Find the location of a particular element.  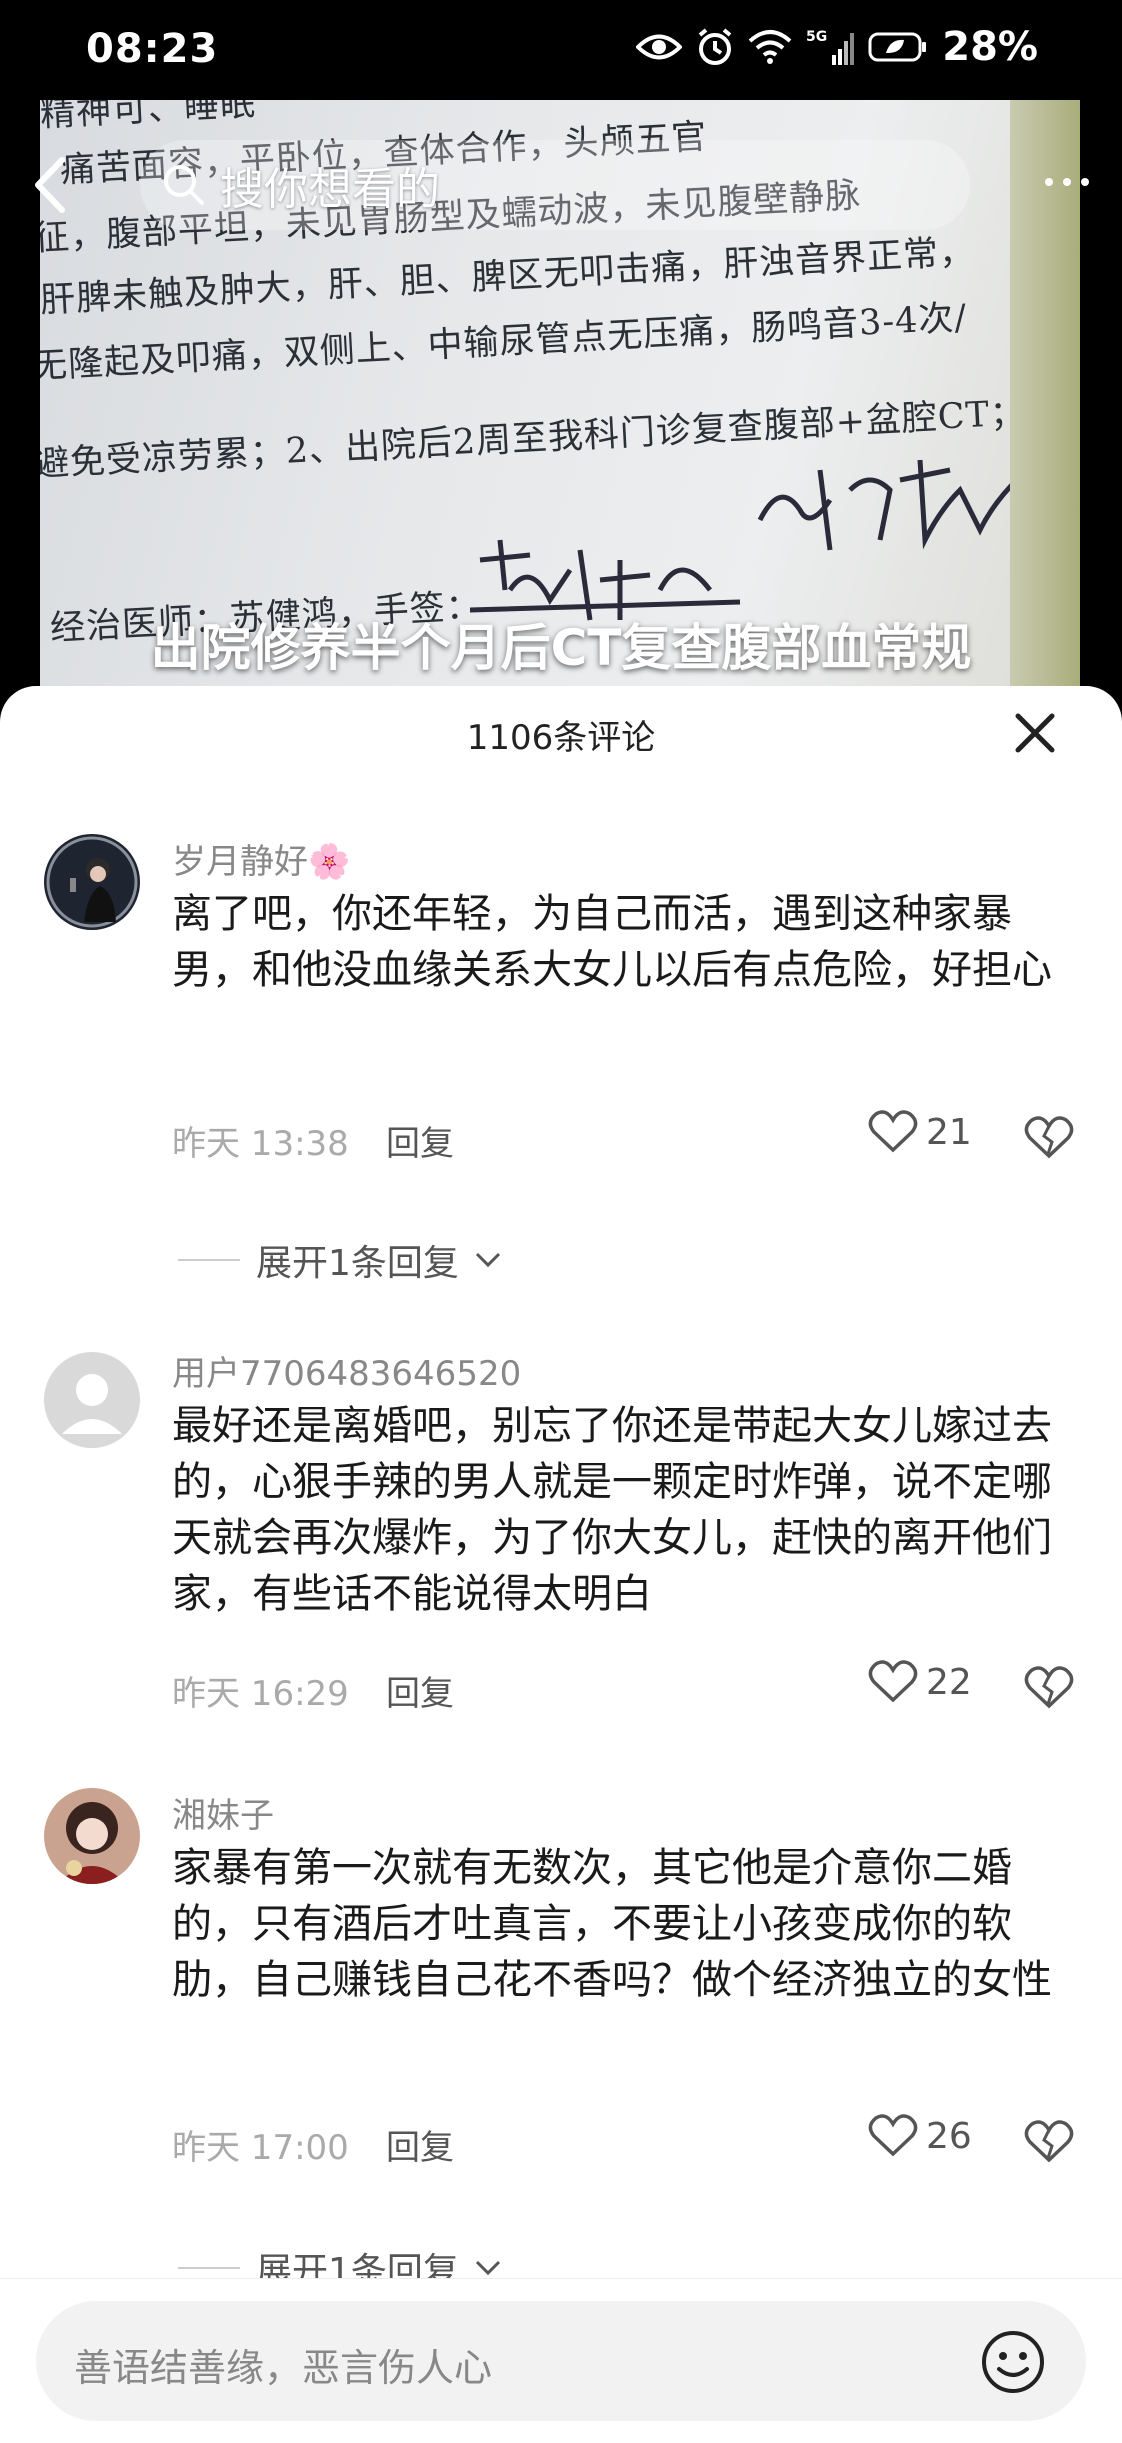

expand-replies: 展开1条回复 is located at coordinates (339, 1260).